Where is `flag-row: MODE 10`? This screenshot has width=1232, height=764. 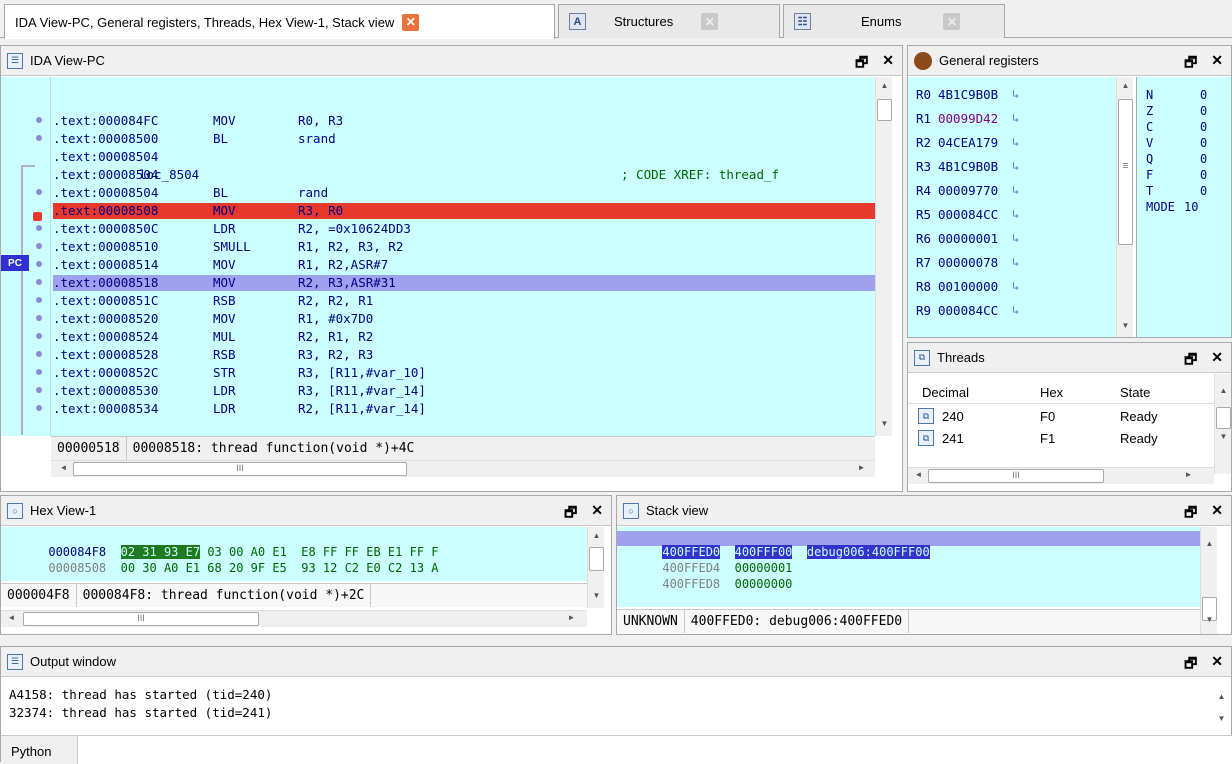
flag-row: MODE 10 is located at coordinates (1181, 207).